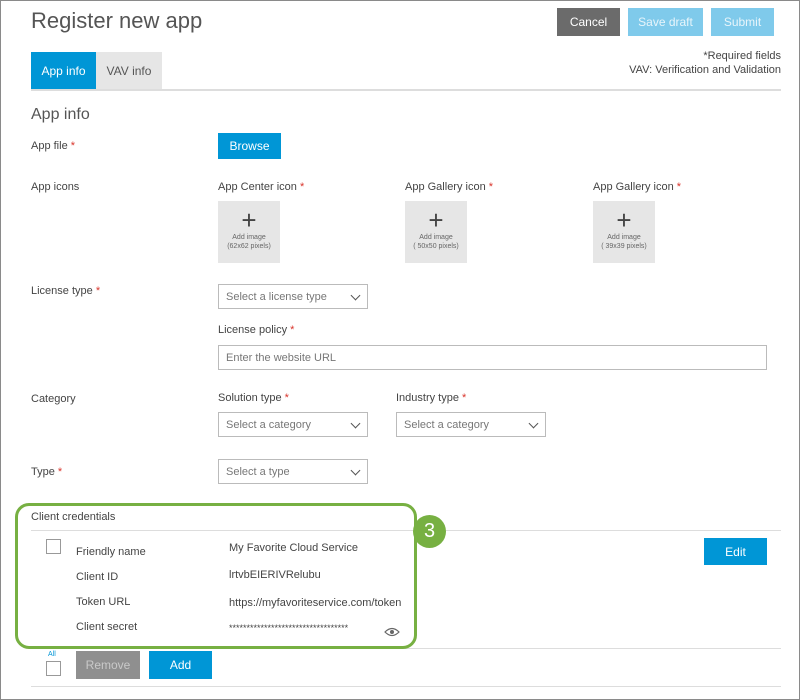 This screenshot has height=700, width=800. I want to click on add-button: Add, so click(180, 665).